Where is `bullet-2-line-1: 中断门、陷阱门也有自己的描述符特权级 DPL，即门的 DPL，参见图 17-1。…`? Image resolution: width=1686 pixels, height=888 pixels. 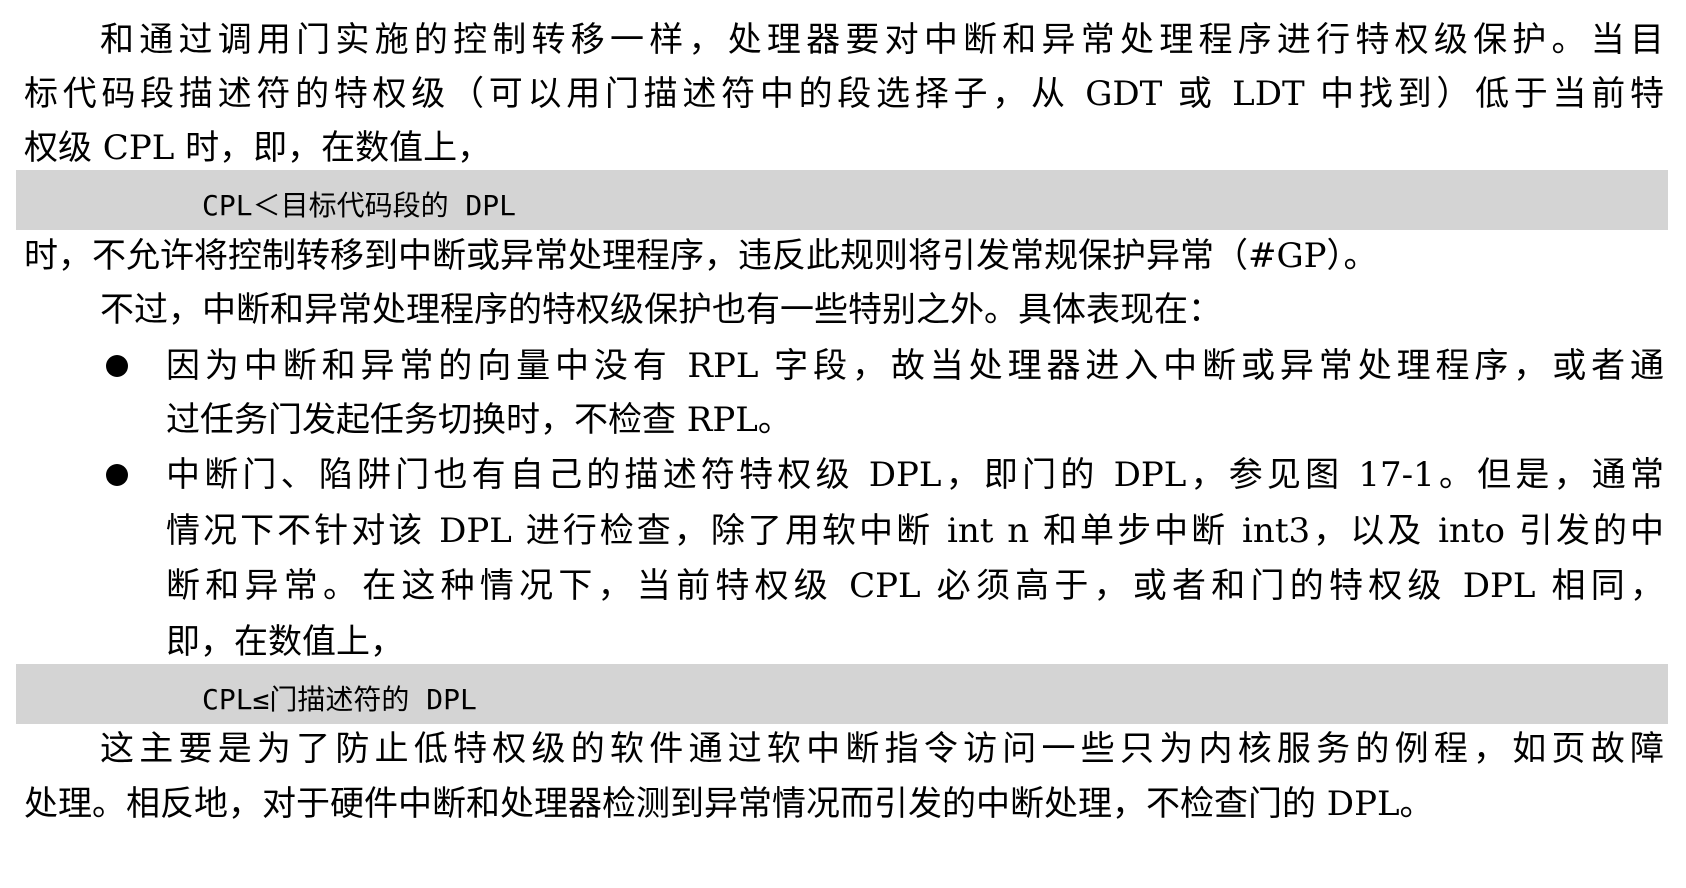
bullet-2-line-1: 中断门、陷阱门也有自己的描述符特权级 DPL，即门的 DPL，参见图 17-1。… is located at coordinates (915, 475).